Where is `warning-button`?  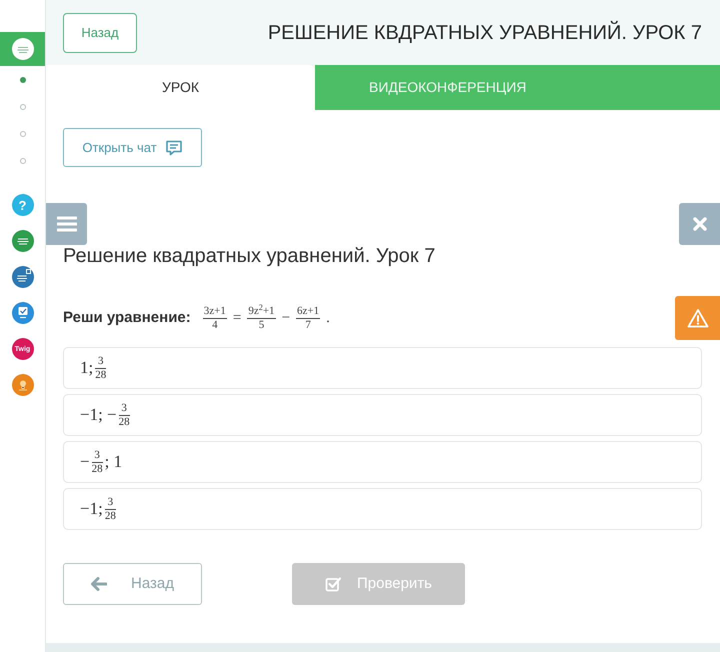
warning-button is located at coordinates (697, 318).